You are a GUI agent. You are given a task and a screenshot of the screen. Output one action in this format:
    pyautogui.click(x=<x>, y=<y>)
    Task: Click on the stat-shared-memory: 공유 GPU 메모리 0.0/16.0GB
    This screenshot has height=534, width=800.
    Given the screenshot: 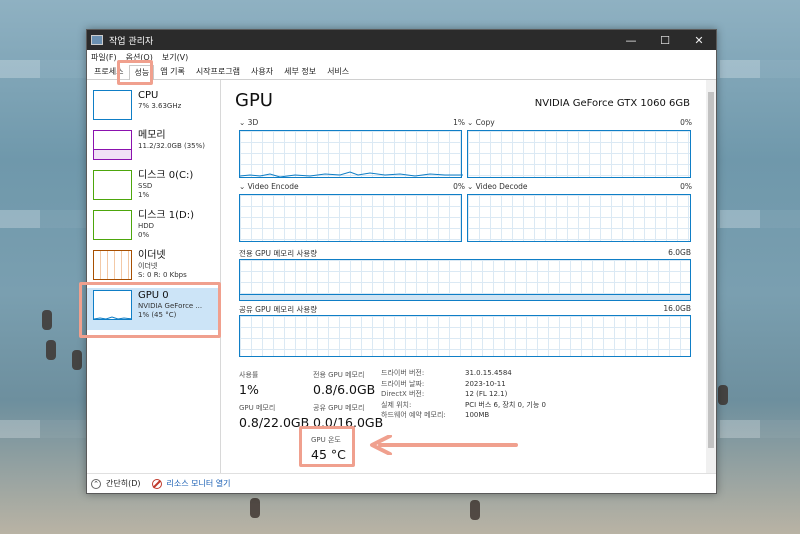 What is the action you would take?
    pyautogui.click(x=348, y=416)
    